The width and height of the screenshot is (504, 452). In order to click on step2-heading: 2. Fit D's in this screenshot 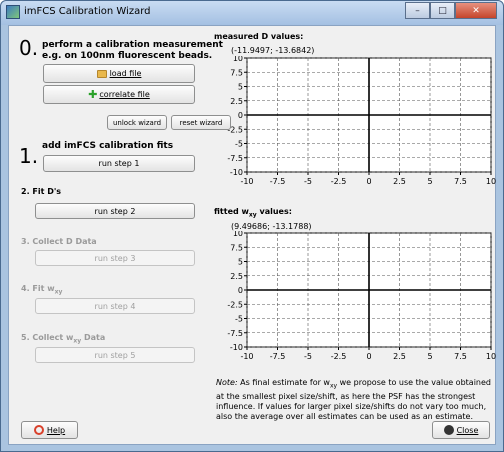, I will do `click(41, 191)`.